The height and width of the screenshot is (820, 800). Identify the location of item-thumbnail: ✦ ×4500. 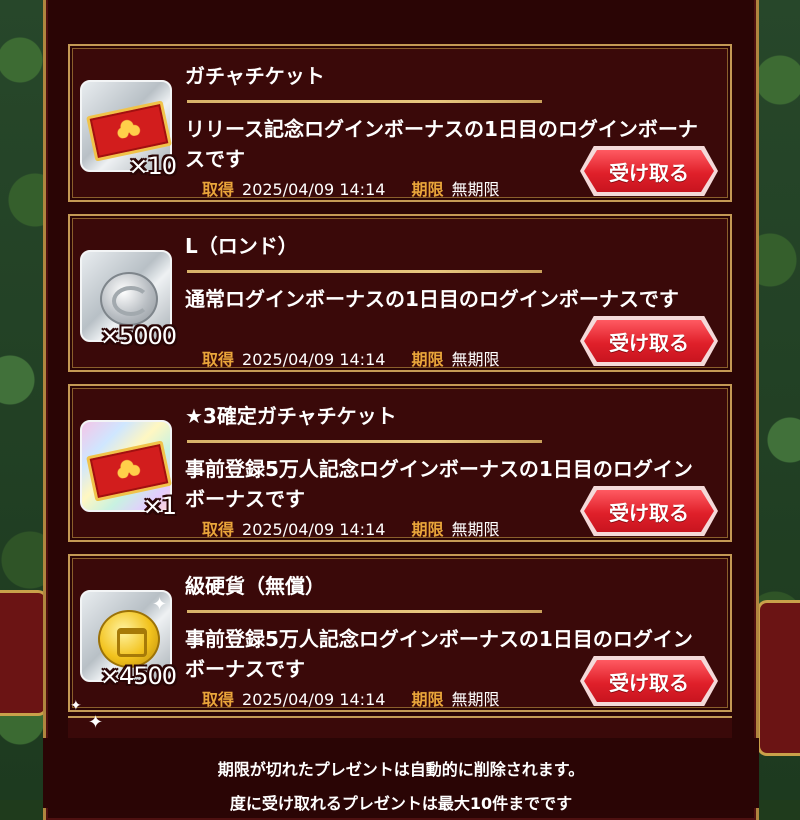
(128, 640).